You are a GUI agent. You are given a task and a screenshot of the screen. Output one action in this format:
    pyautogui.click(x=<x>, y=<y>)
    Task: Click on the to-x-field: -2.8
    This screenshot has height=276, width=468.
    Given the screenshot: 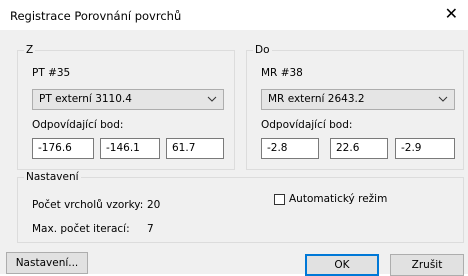 What is the action you would take?
    pyautogui.click(x=290, y=148)
    